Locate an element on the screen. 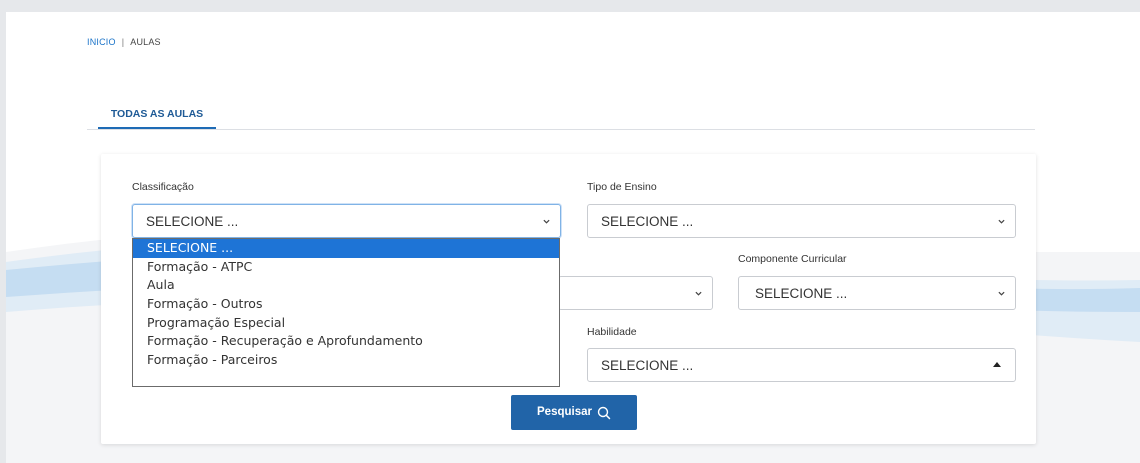  tab-bar: TODAS AS AULAS is located at coordinates (561, 119).